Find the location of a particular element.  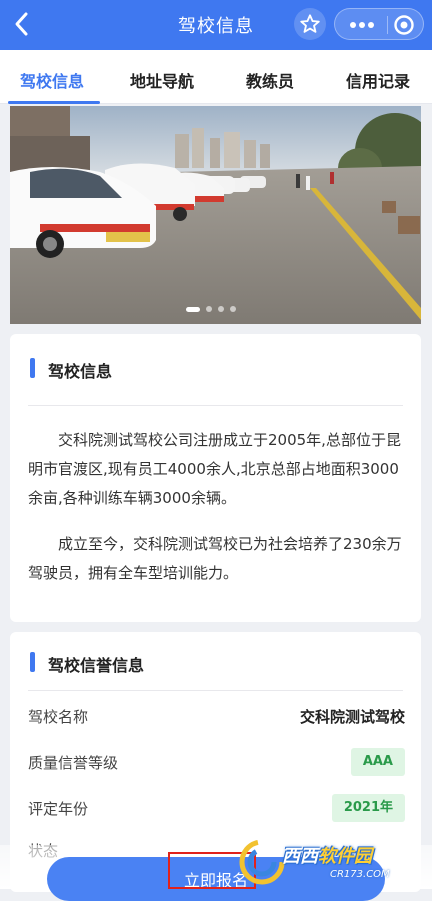

intro-paragraph: 成立至今，交科院测试驾校已为社会培养了230余万驾驶员，拥有全车型培训能力。 is located at coordinates (215, 558).